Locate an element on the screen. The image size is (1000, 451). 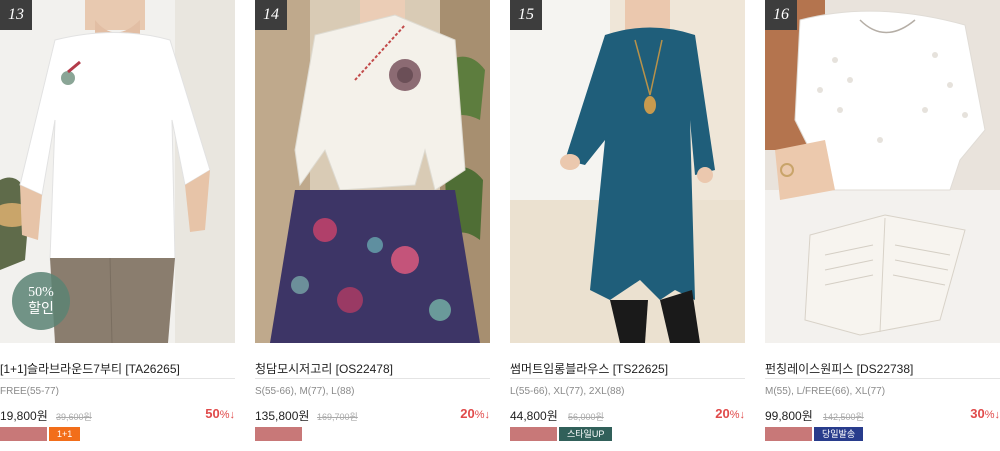
product-sizes: M(55), L/FREE(66), XL(77) is located at coordinates (825, 391).